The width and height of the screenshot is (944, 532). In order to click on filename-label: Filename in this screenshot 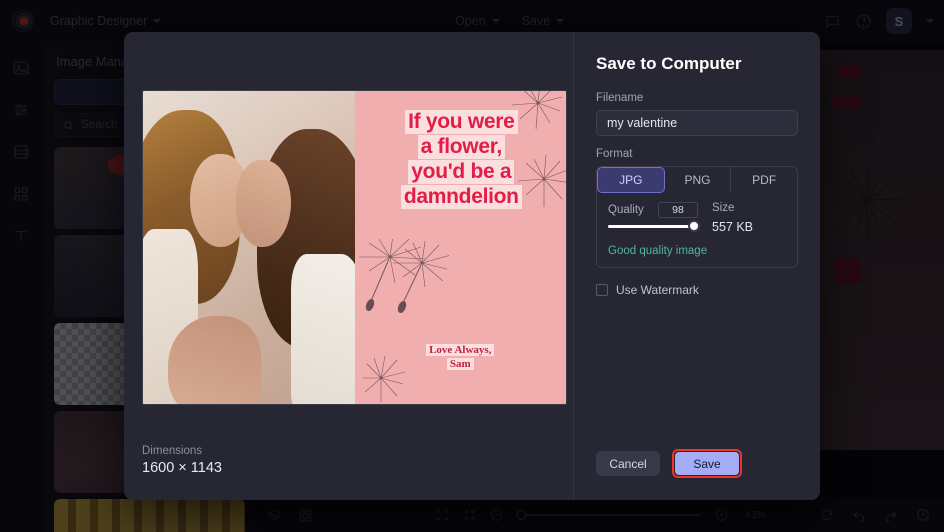, I will do `click(620, 98)`.